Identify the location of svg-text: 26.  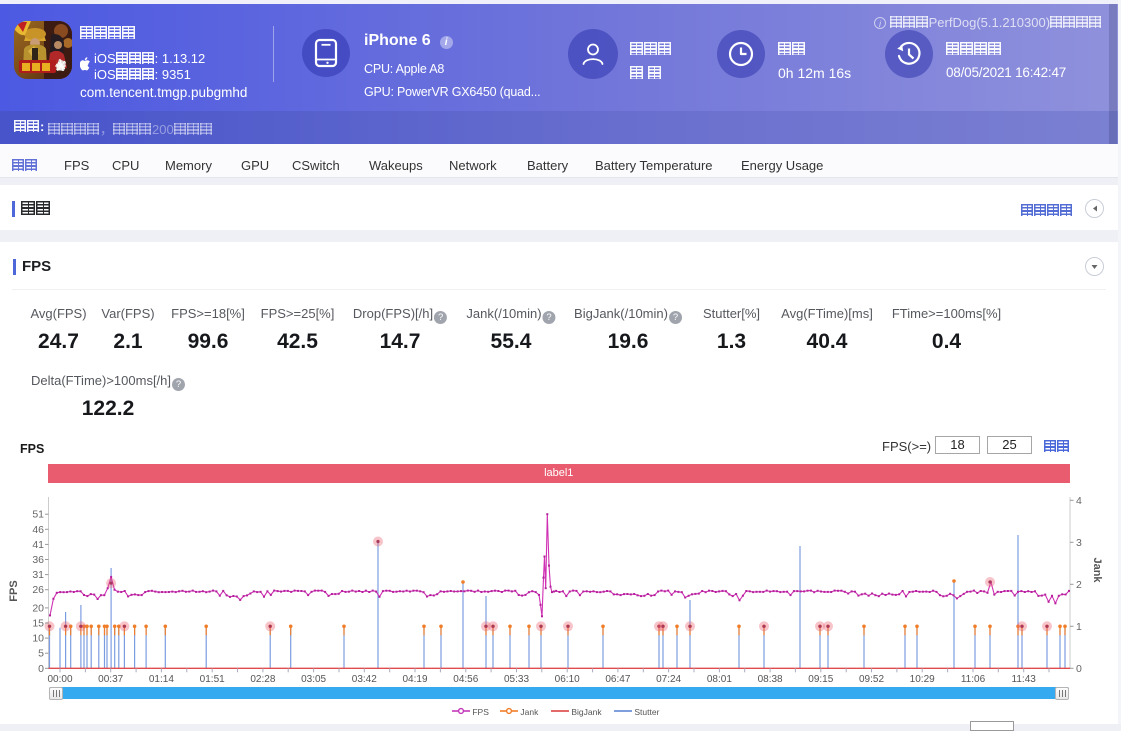
(38, 590).